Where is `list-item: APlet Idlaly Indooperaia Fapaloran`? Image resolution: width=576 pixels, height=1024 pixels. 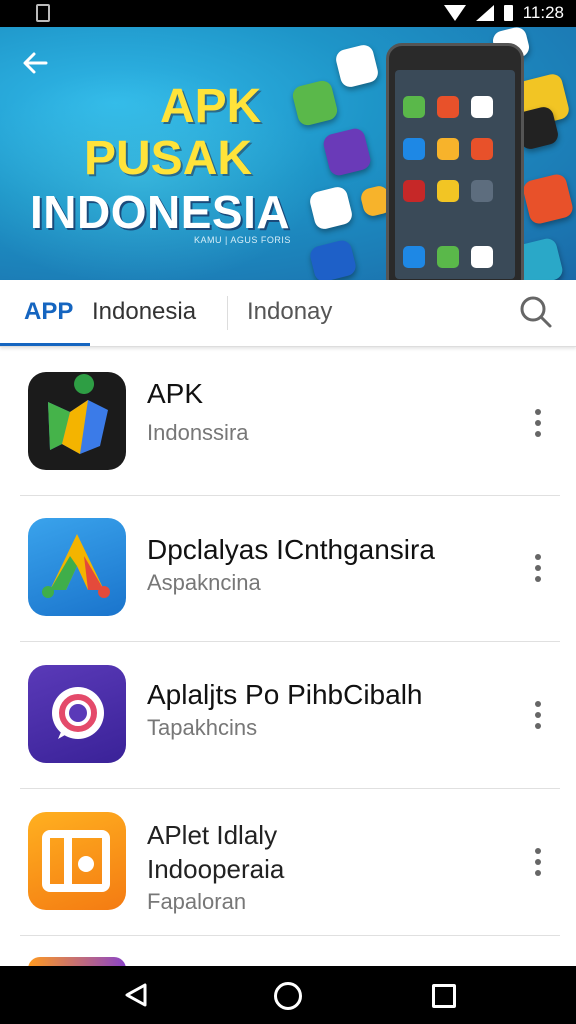
list-item: APlet Idlaly Indooperaia Fapaloran is located at coordinates (288, 861).